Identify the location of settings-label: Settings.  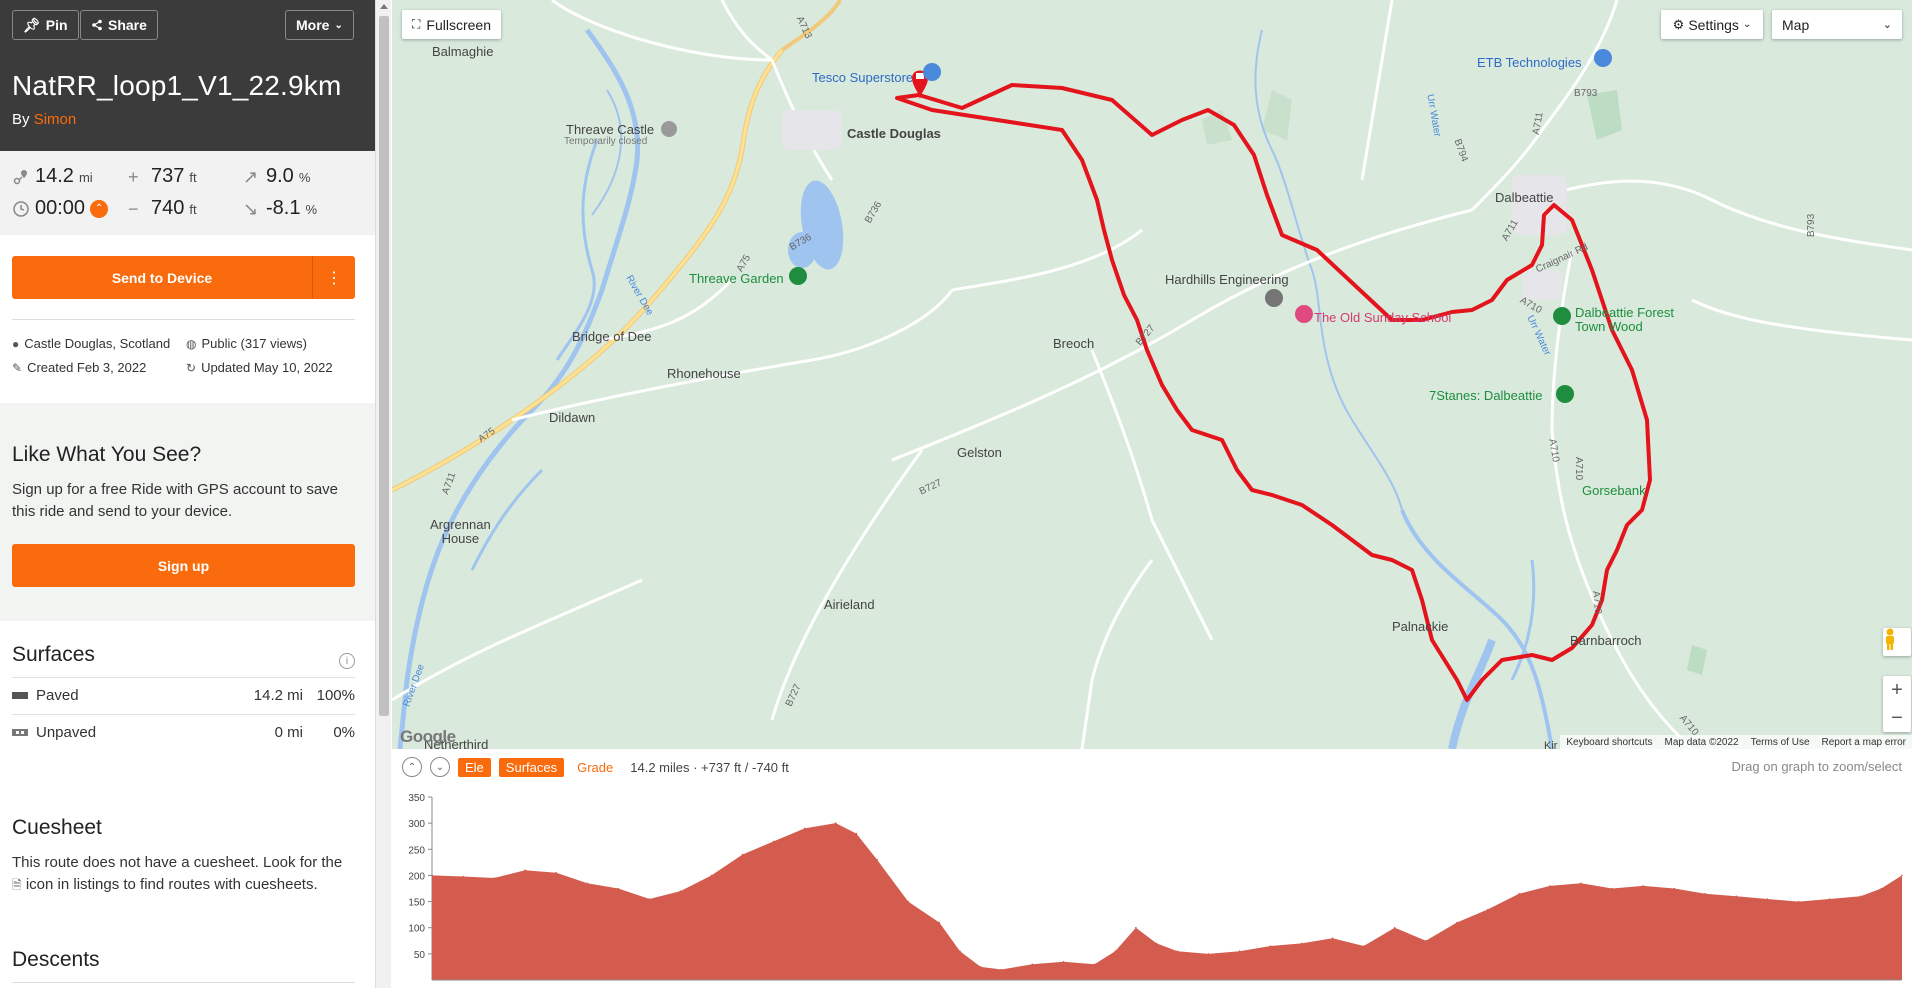
(1713, 24).